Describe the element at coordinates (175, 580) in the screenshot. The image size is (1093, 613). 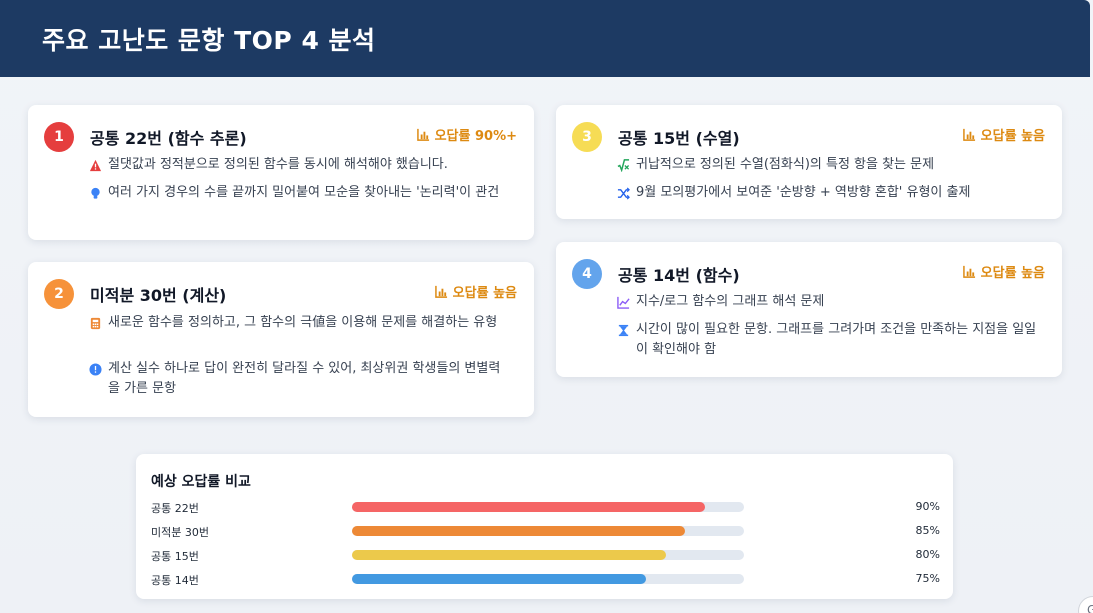
I see `comparison-row-label: 공통 14번` at that location.